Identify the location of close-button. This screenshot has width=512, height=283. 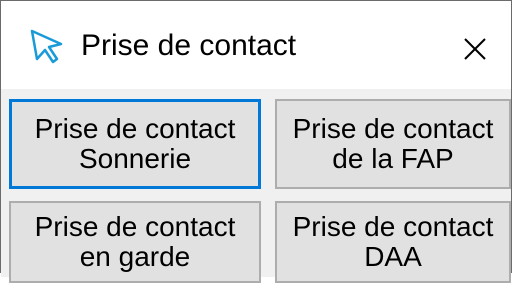
(475, 49).